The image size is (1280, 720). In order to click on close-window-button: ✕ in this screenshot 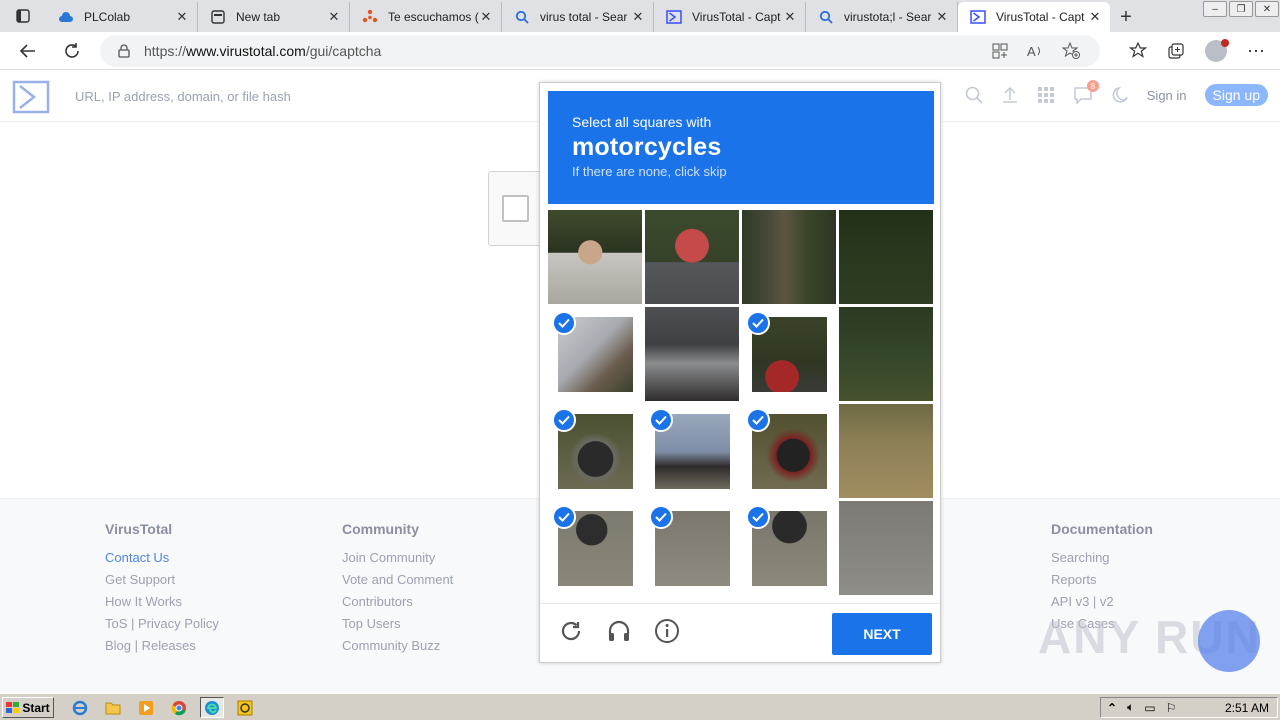, I will do `click(1267, 9)`.